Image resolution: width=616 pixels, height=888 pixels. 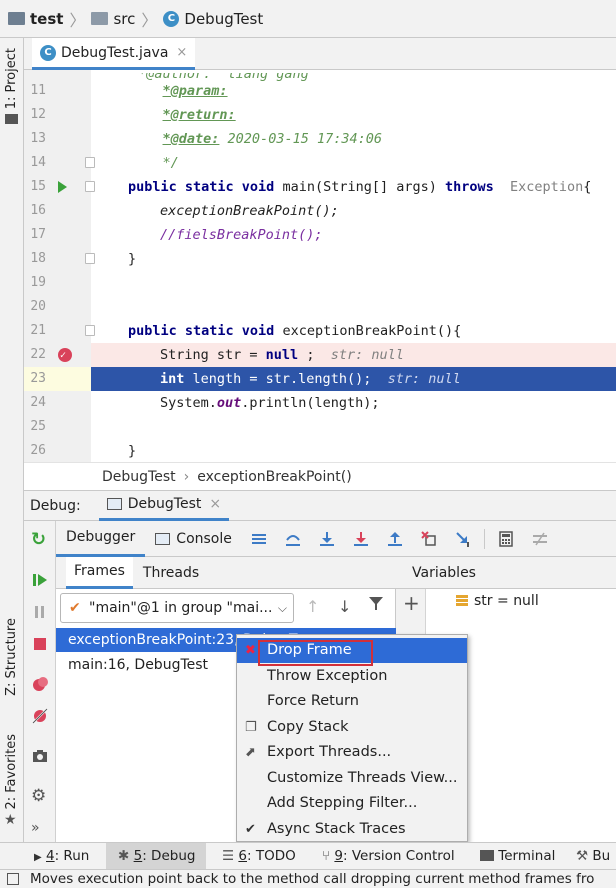 I want to click on crumb-class: C DebugTest, so click(x=213, y=19).